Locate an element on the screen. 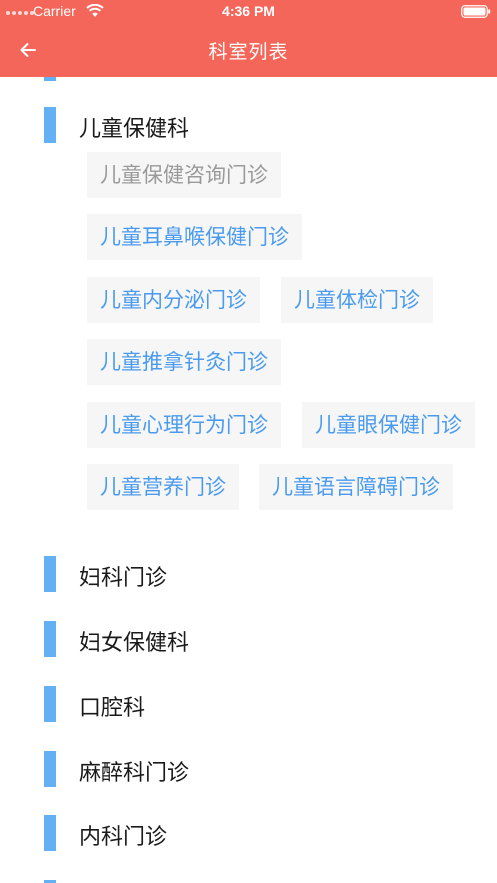  clinic-chip: 儿童保健咨询门诊 is located at coordinates (184, 175).